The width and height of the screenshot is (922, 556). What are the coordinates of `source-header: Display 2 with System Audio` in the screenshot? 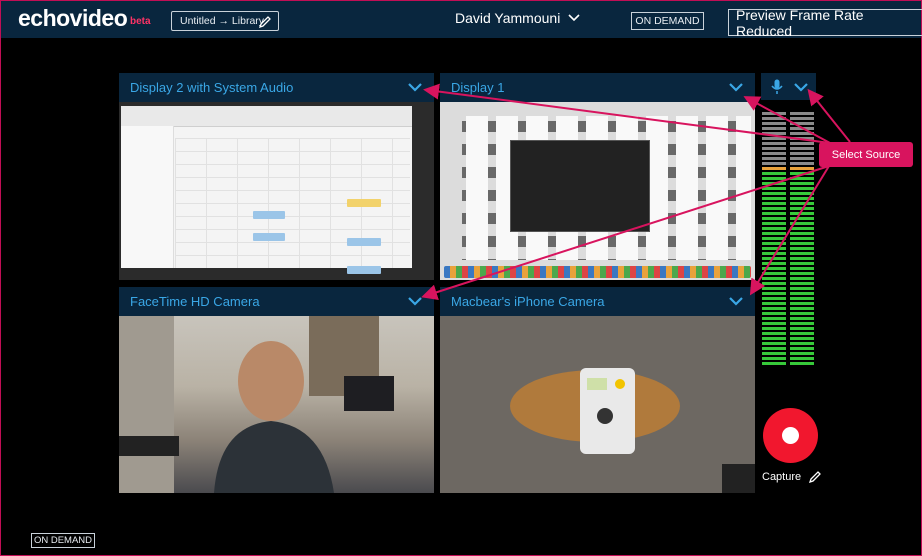 It's located at (276, 87).